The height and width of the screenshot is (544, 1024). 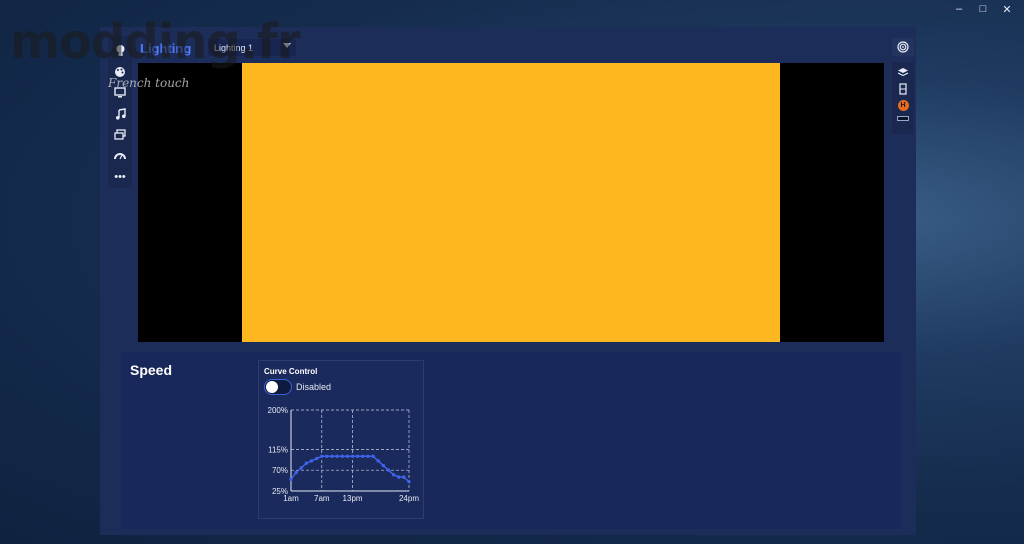 What do you see at coordinates (151, 370) in the screenshot?
I see `speed-title: Speed` at bounding box center [151, 370].